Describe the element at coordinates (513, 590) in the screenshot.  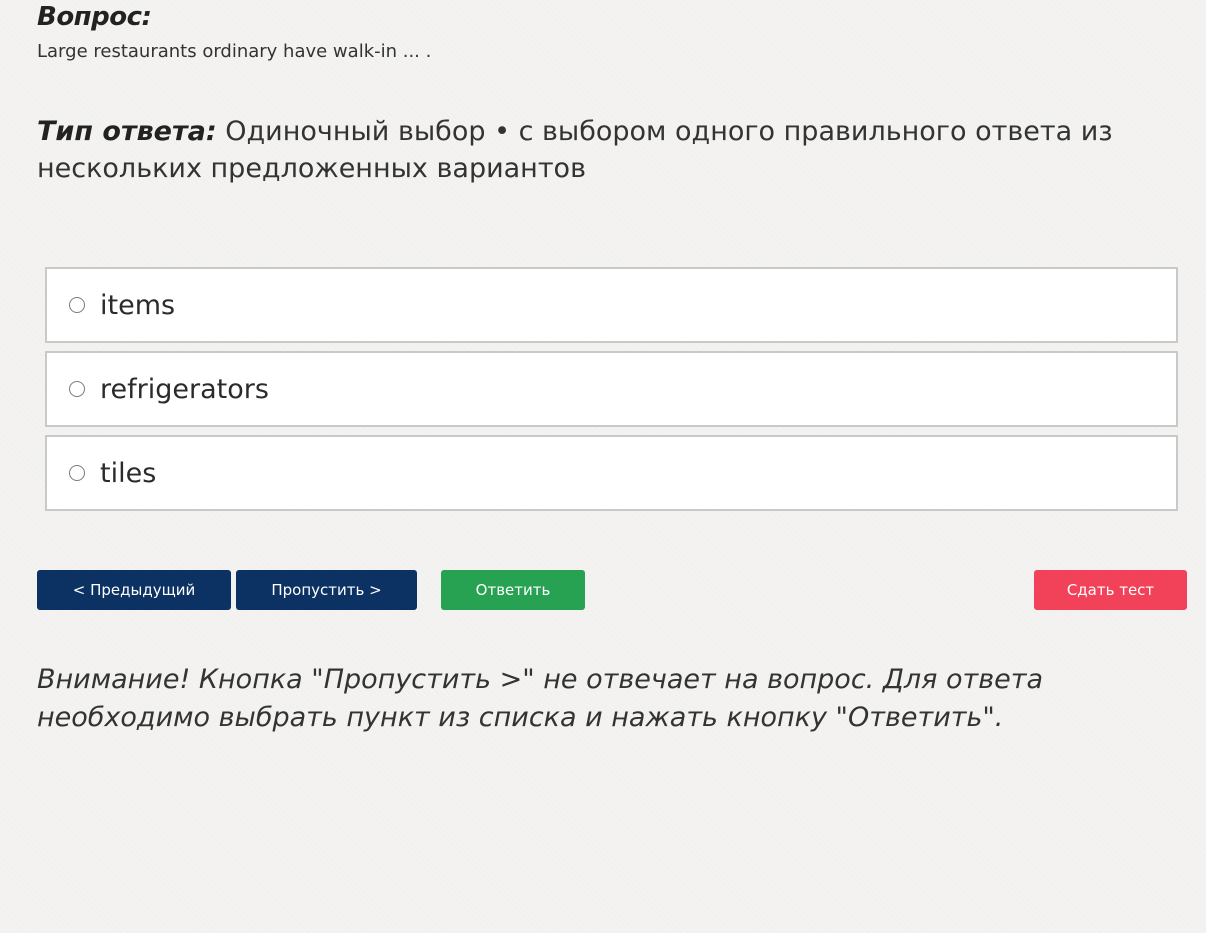
I see `answer-button: Ответить` at that location.